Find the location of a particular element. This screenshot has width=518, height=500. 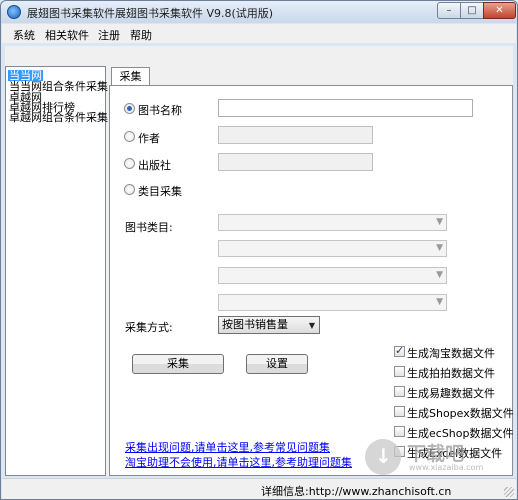

radio-author is located at coordinates (129, 136).